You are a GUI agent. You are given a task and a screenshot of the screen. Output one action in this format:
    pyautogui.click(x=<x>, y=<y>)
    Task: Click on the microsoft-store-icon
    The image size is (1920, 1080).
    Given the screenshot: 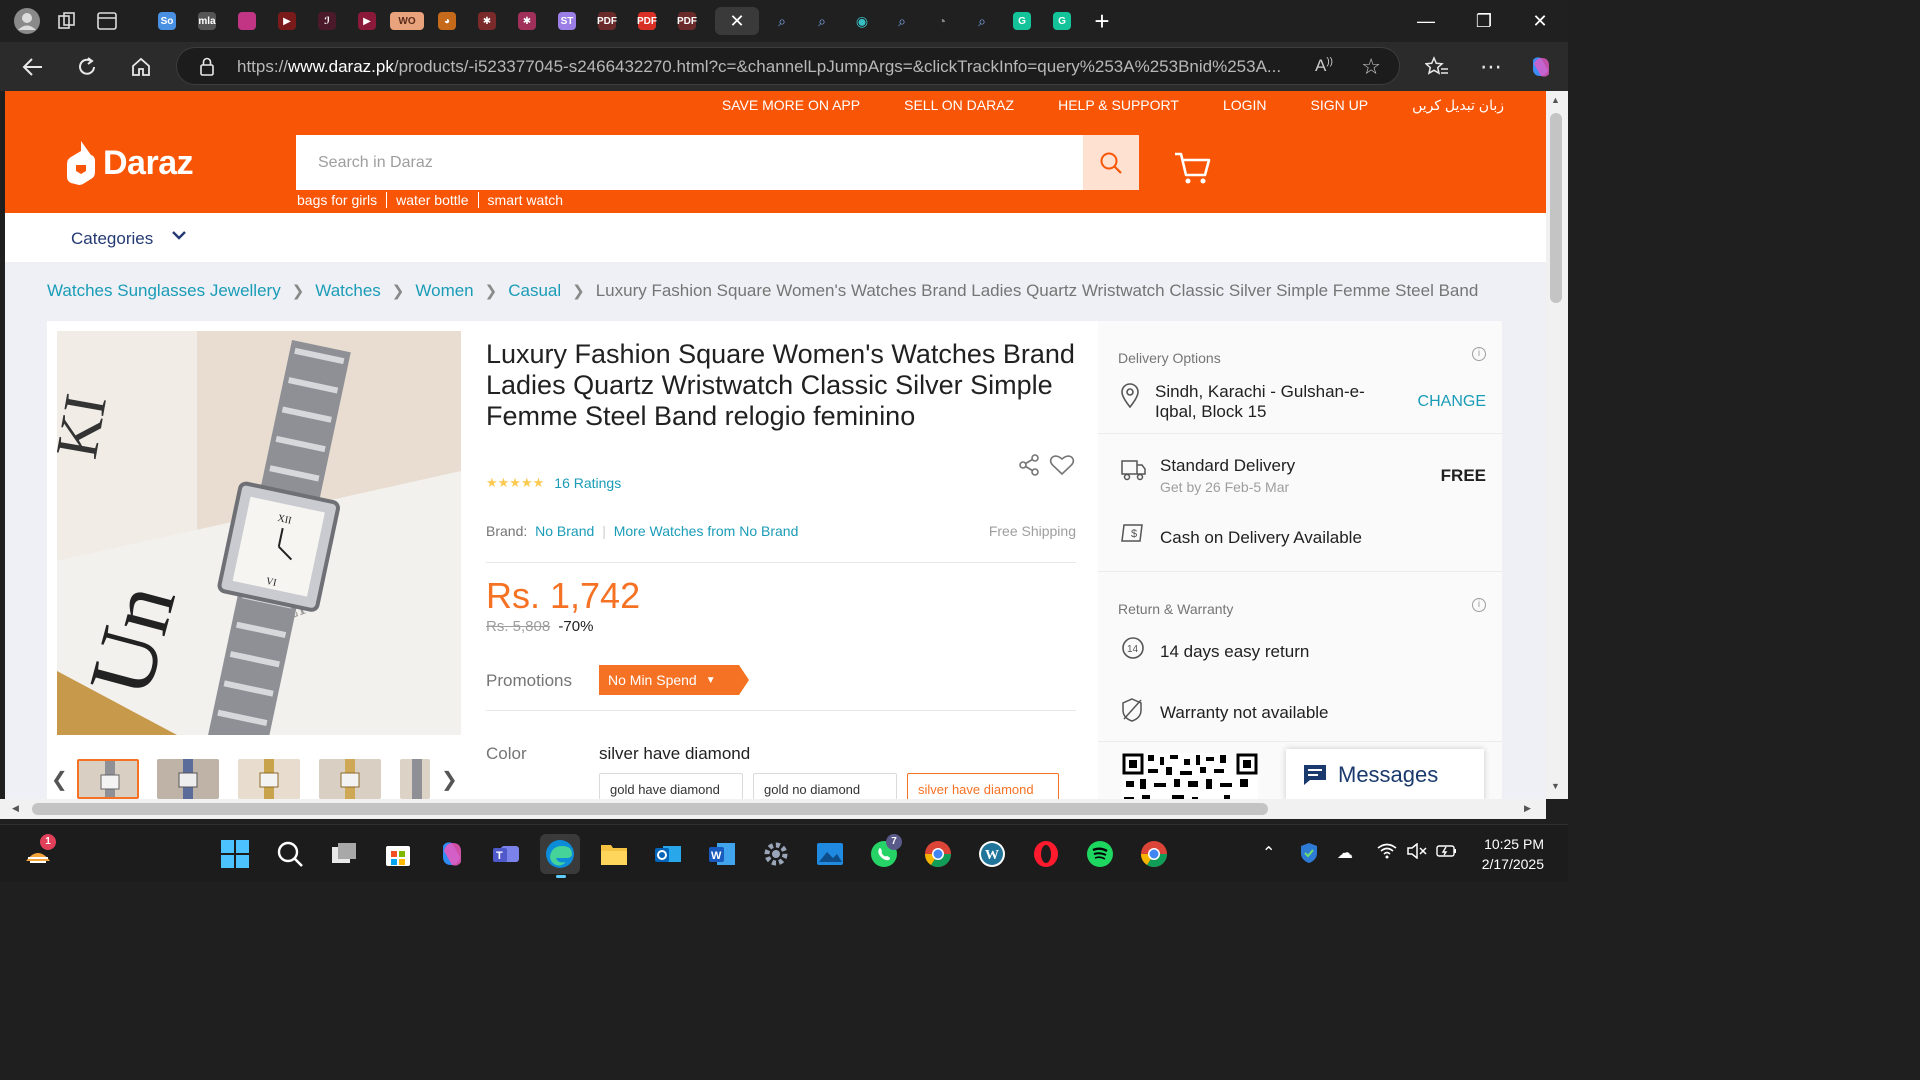 What is the action you would take?
    pyautogui.click(x=398, y=854)
    